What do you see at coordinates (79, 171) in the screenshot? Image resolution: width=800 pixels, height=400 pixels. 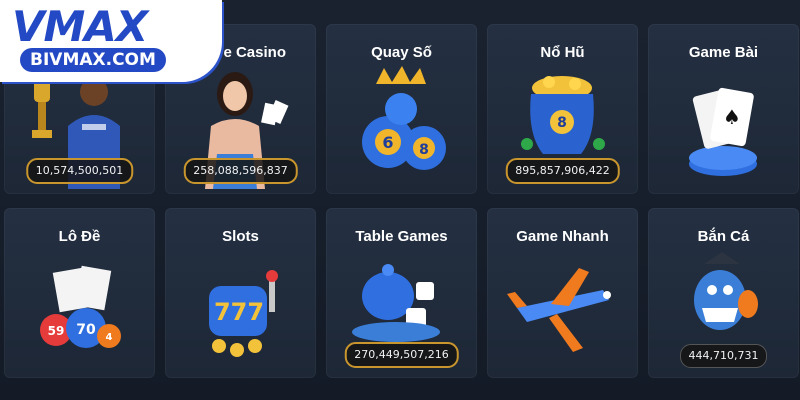 I see `jackpot-counter: 10,574,500,501` at bounding box center [79, 171].